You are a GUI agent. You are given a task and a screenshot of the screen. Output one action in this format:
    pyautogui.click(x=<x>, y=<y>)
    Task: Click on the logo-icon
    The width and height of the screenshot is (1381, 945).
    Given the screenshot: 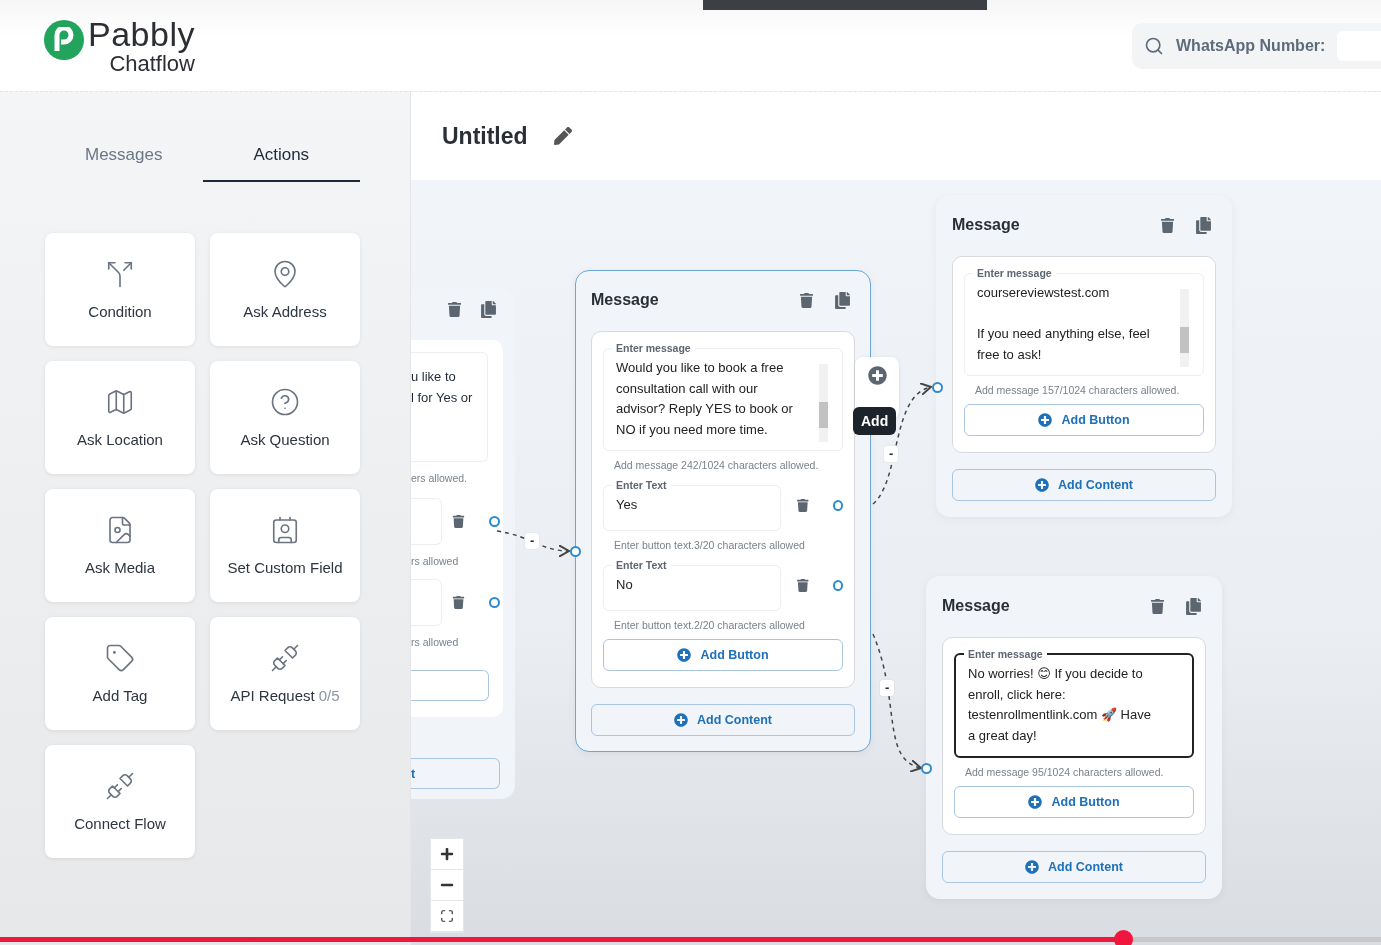 What is the action you would take?
    pyautogui.click(x=64, y=39)
    